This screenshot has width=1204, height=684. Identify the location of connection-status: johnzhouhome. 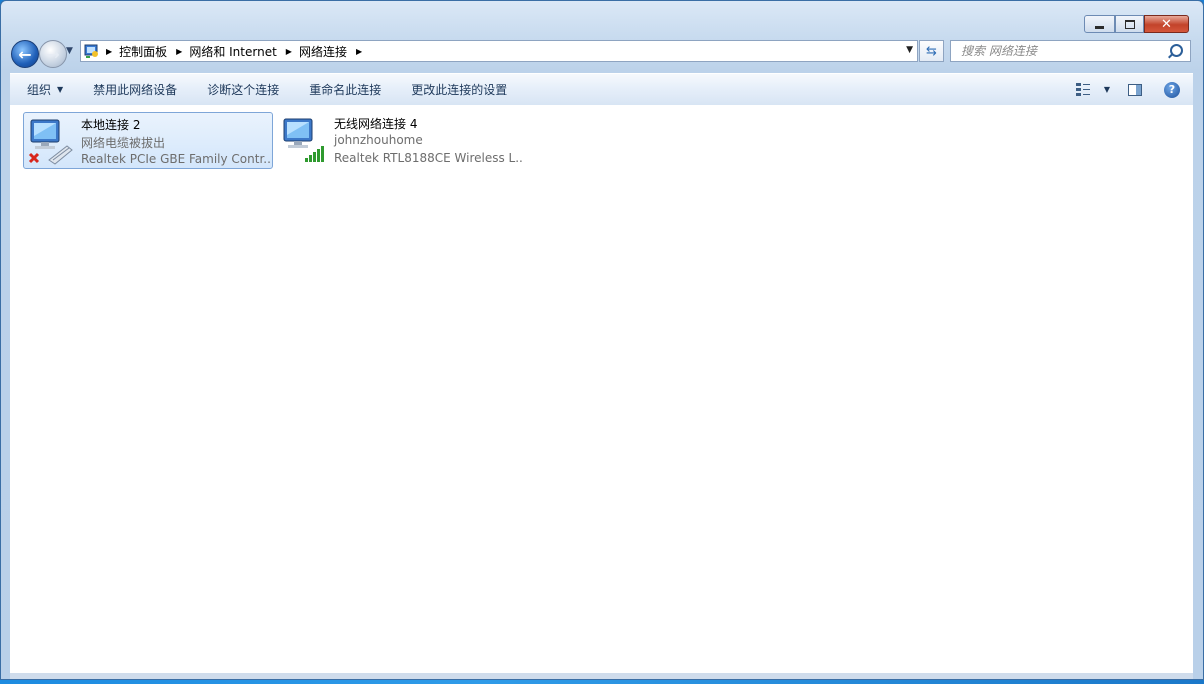
(378, 140).